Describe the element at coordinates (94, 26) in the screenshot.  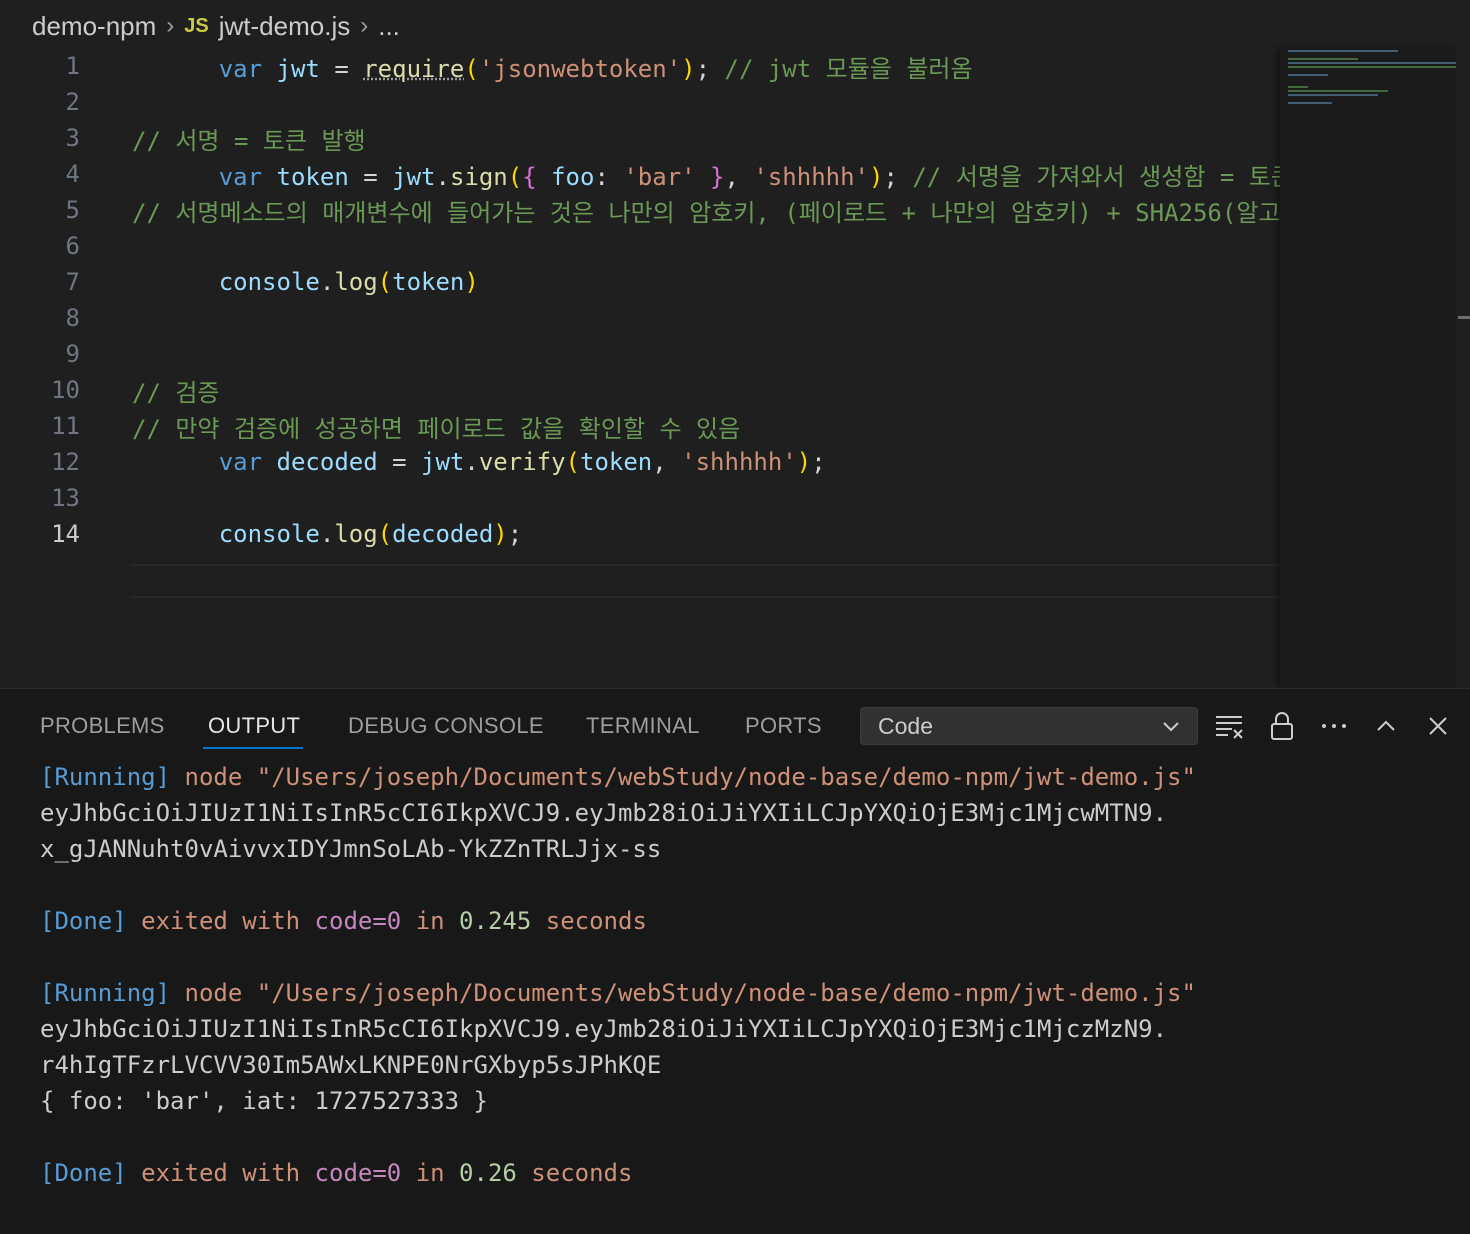
I see `breadcrumb-folder: demo-npm` at that location.